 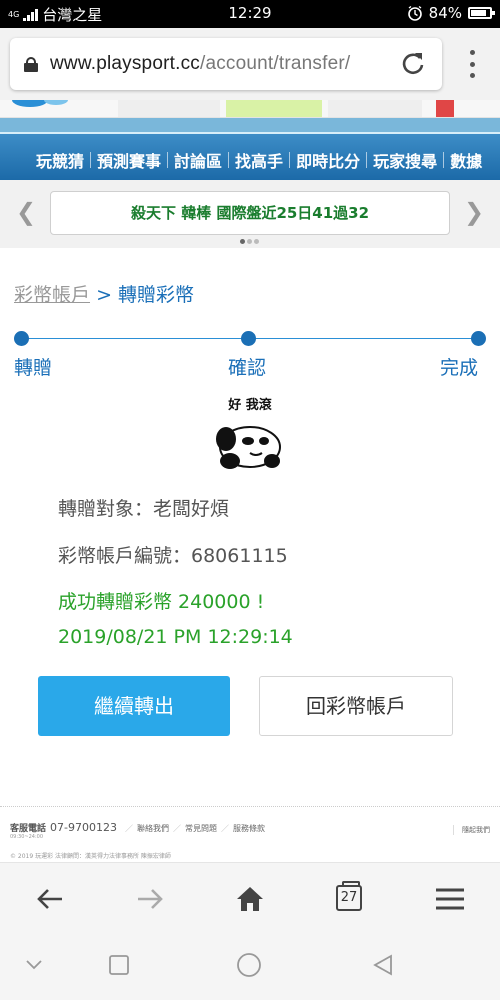 What do you see at coordinates (250, 14) in the screenshot?
I see `status-bar: 4G 台灣之星 12:29 84%` at bounding box center [250, 14].